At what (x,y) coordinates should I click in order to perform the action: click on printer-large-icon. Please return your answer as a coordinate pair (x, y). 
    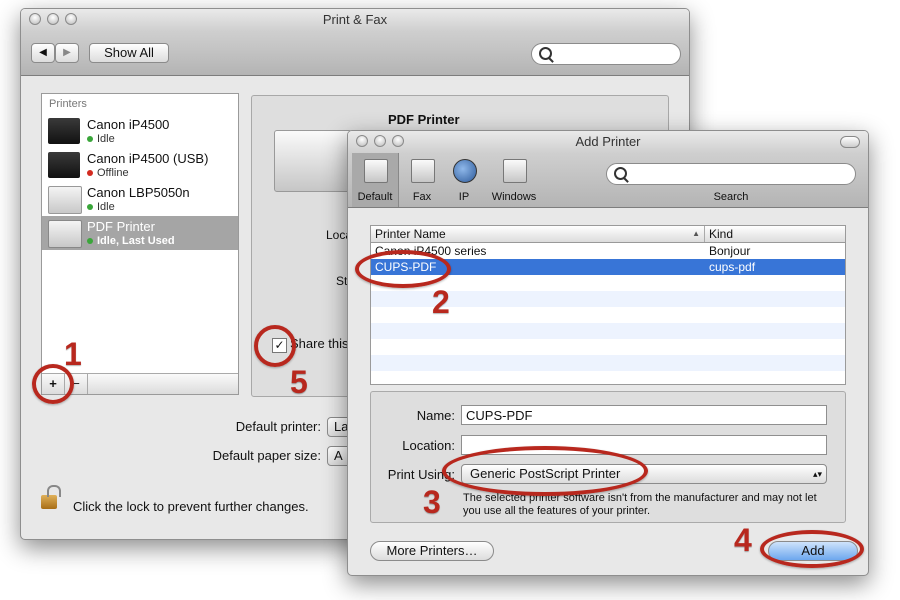
    Looking at the image, I should click on (313, 161).